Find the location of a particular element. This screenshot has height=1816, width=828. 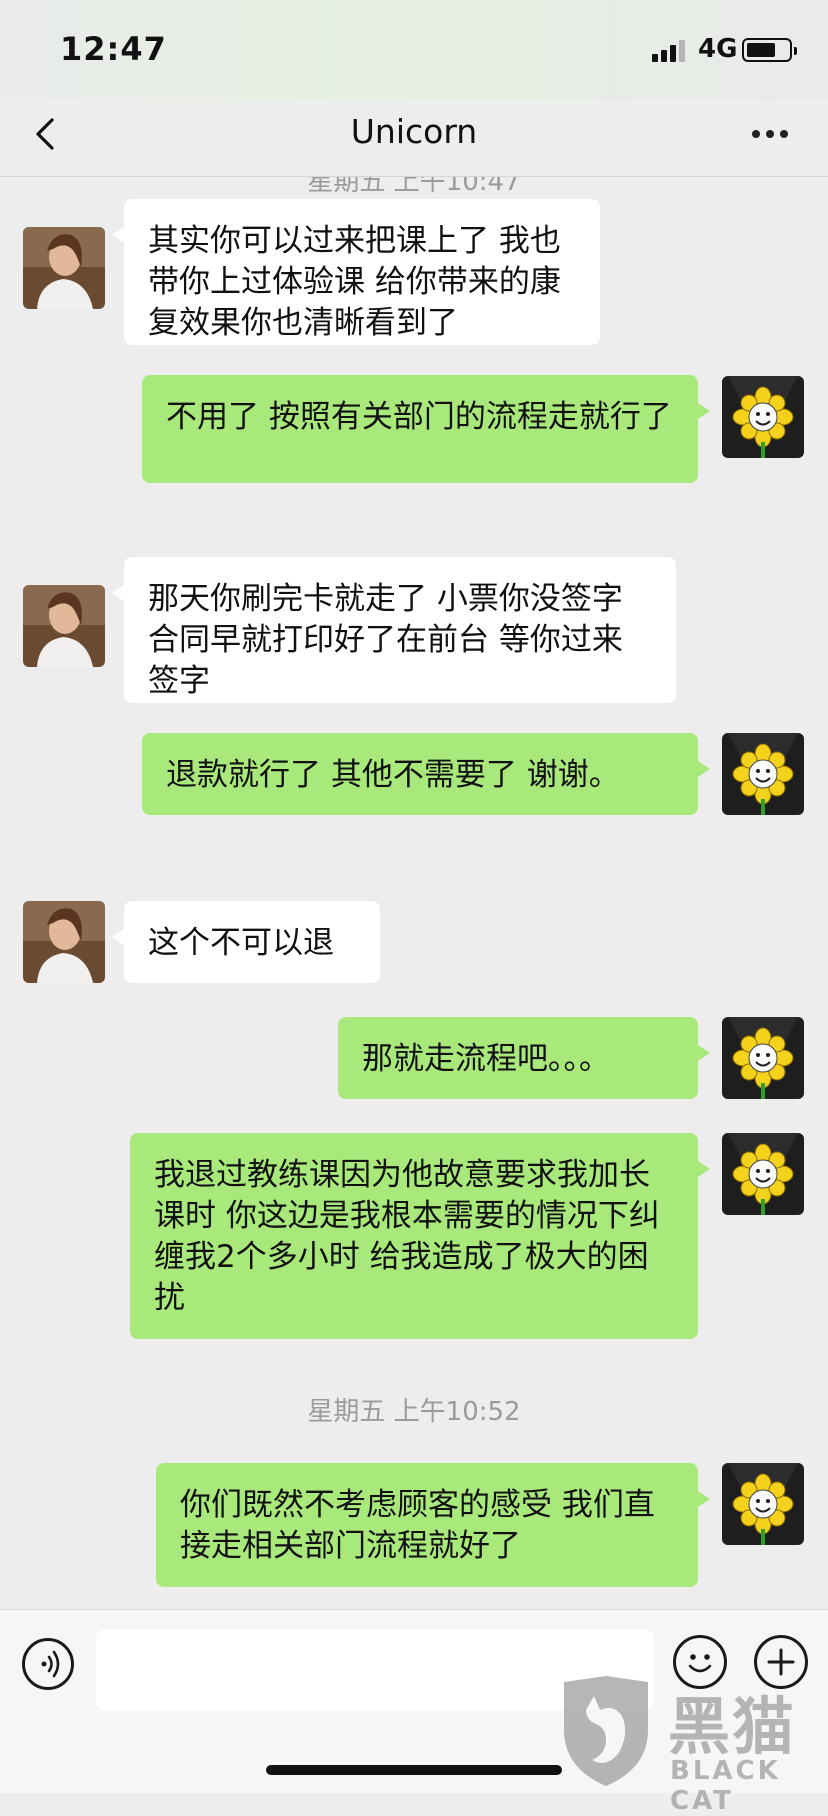

more-icon is located at coordinates (772, 134).